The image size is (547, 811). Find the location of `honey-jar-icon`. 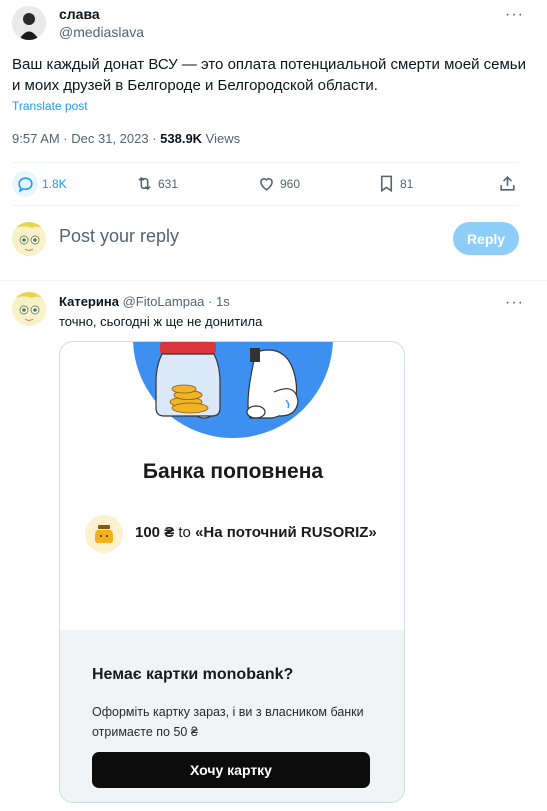

honey-jar-icon is located at coordinates (104, 534).